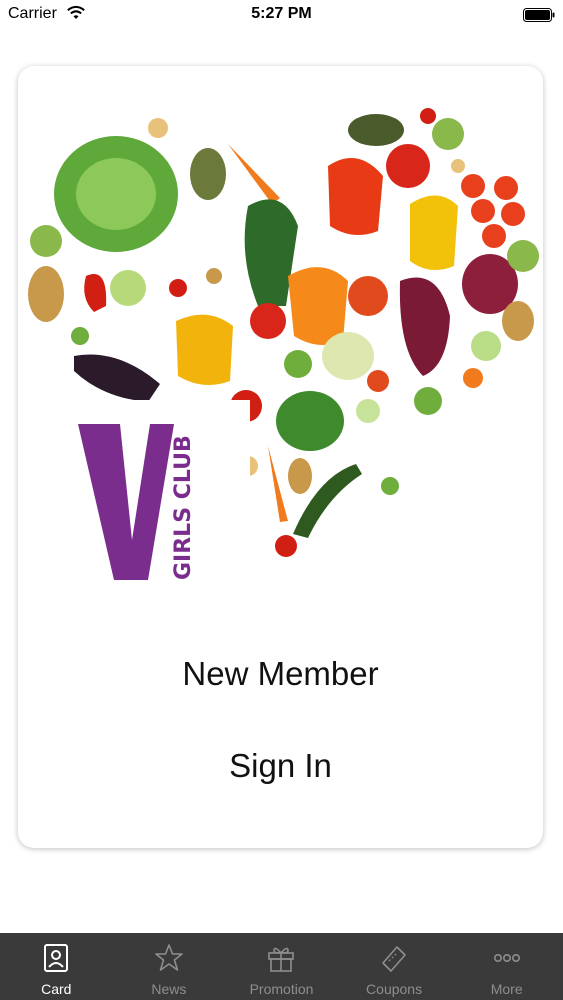 This screenshot has width=563, height=1000. I want to click on logo-mark: GIRLS CLUB, so click(137, 502).